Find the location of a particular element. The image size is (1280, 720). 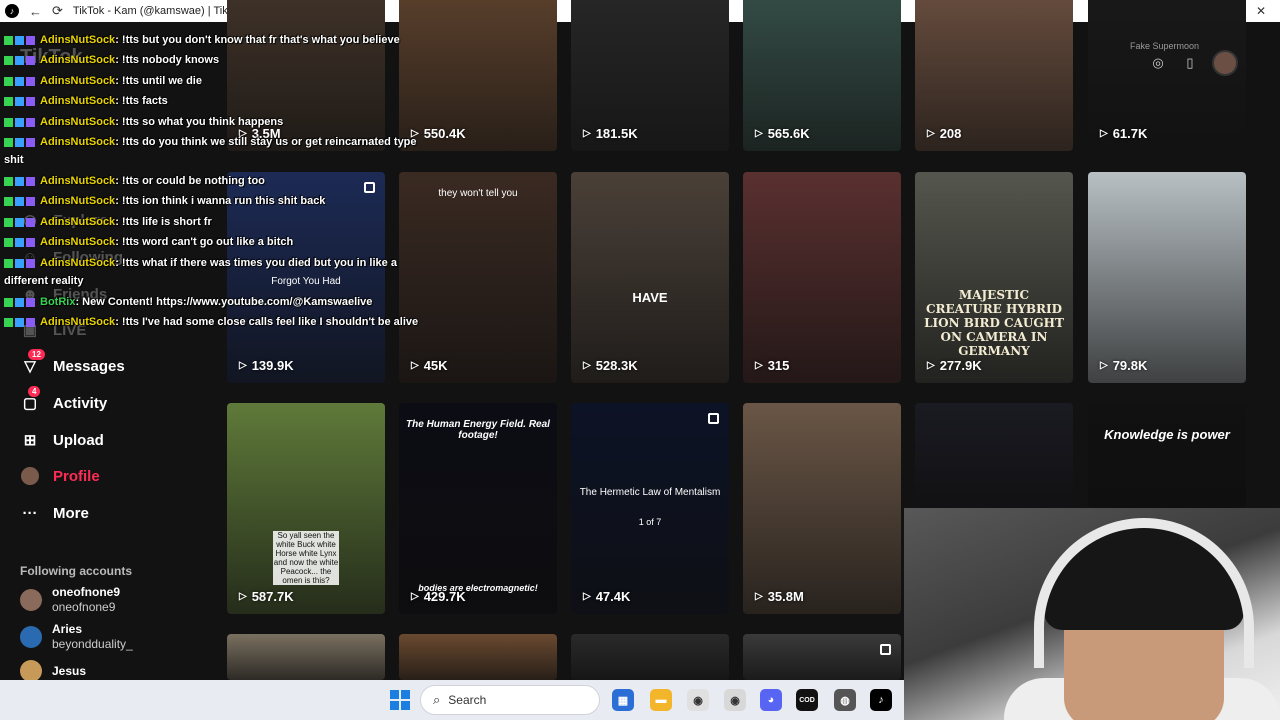

back-icon: ← is located at coordinates (35, 11).